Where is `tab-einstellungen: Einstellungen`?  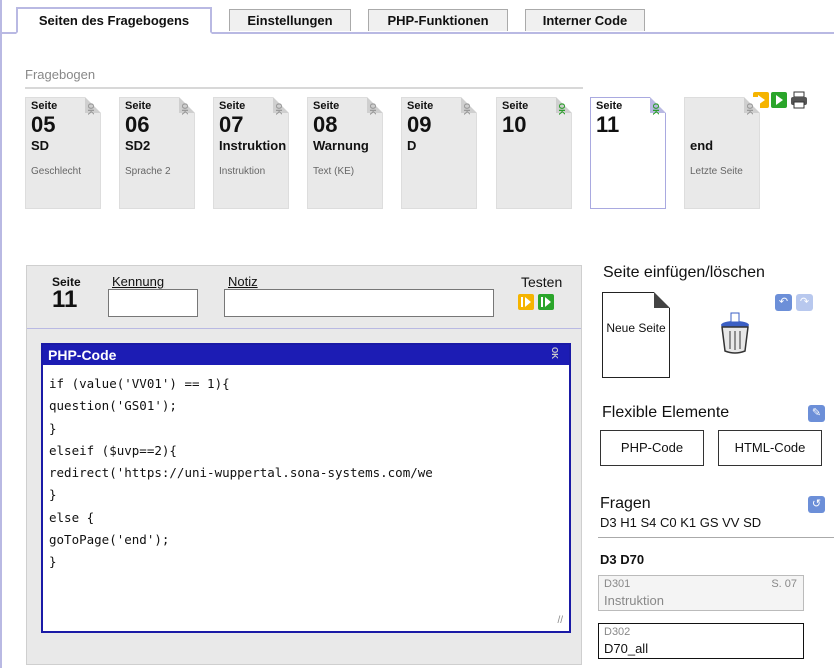 tab-einstellungen: Einstellungen is located at coordinates (290, 20).